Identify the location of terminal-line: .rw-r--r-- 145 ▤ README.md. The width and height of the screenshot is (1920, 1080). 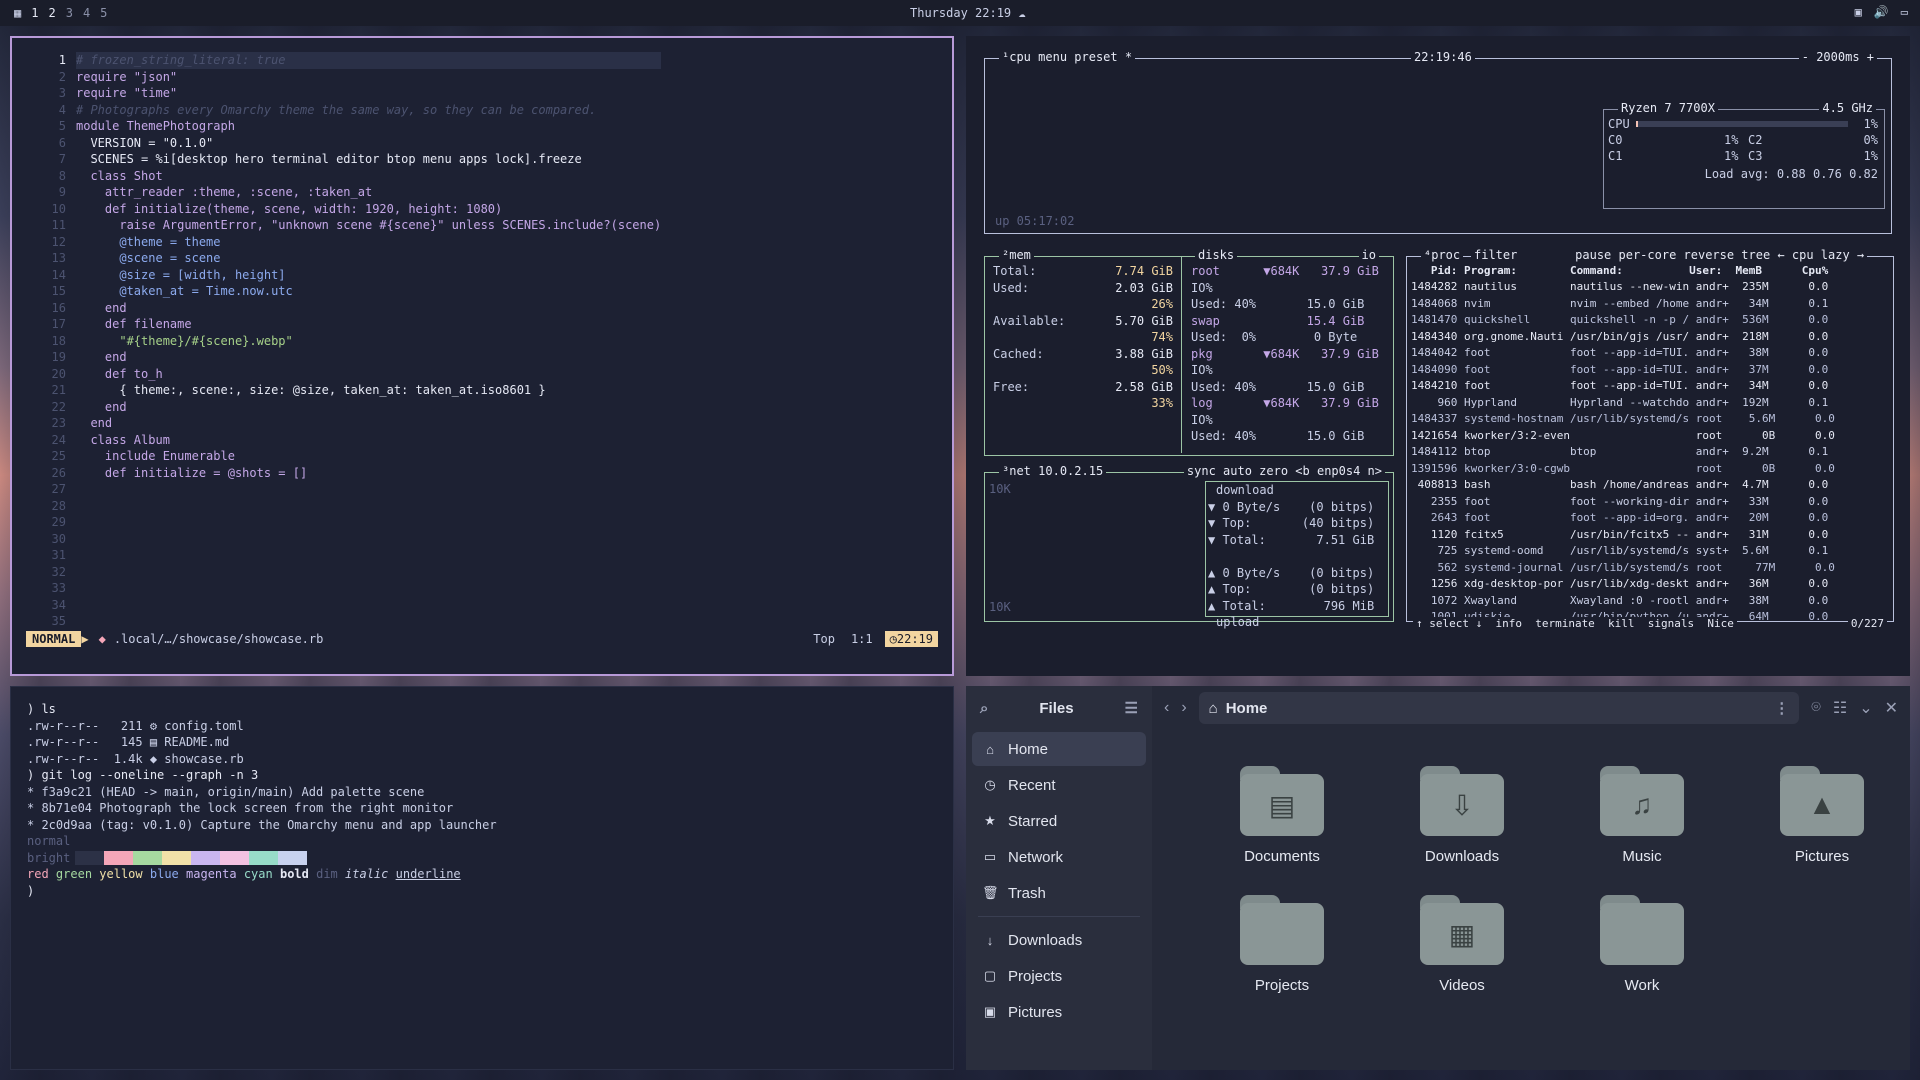
(128, 742).